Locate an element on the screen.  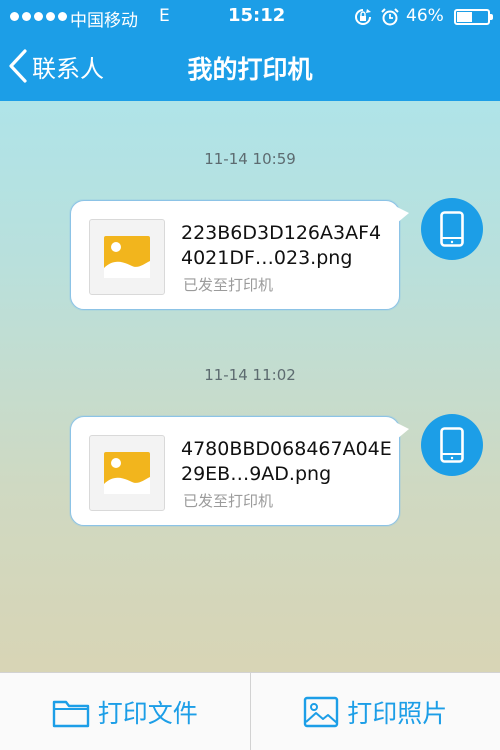
print-file-button: 打印文件 is located at coordinates (125, 711).